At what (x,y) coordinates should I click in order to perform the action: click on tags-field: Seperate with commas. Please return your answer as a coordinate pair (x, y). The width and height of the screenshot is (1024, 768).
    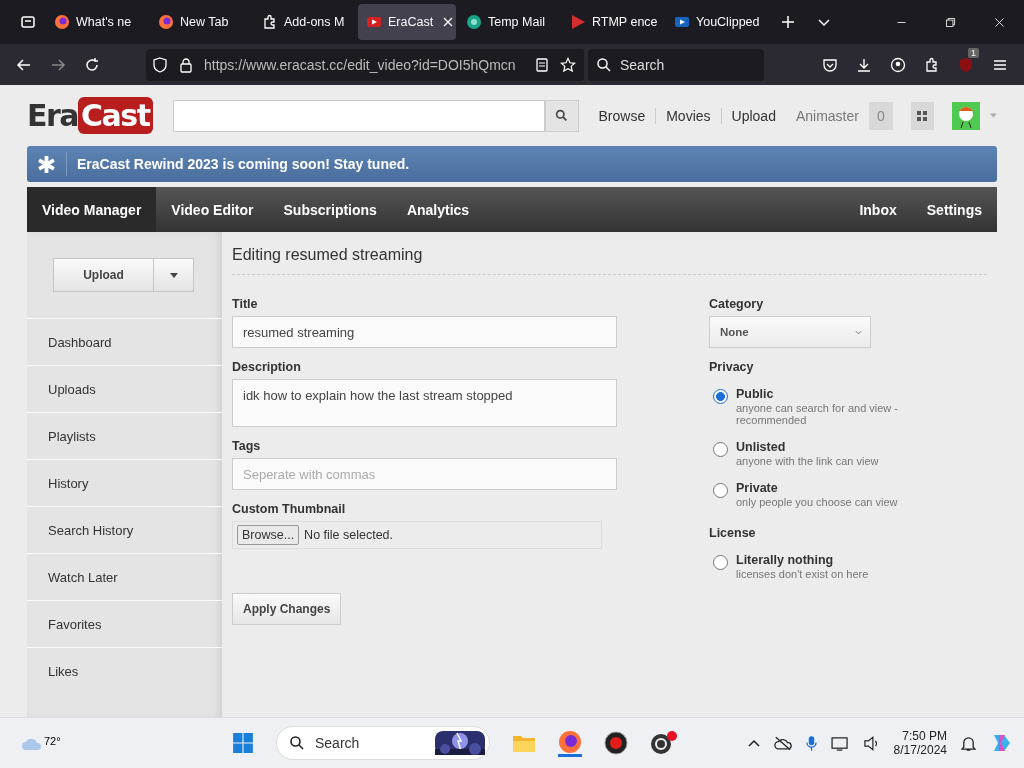
    Looking at the image, I should click on (424, 474).